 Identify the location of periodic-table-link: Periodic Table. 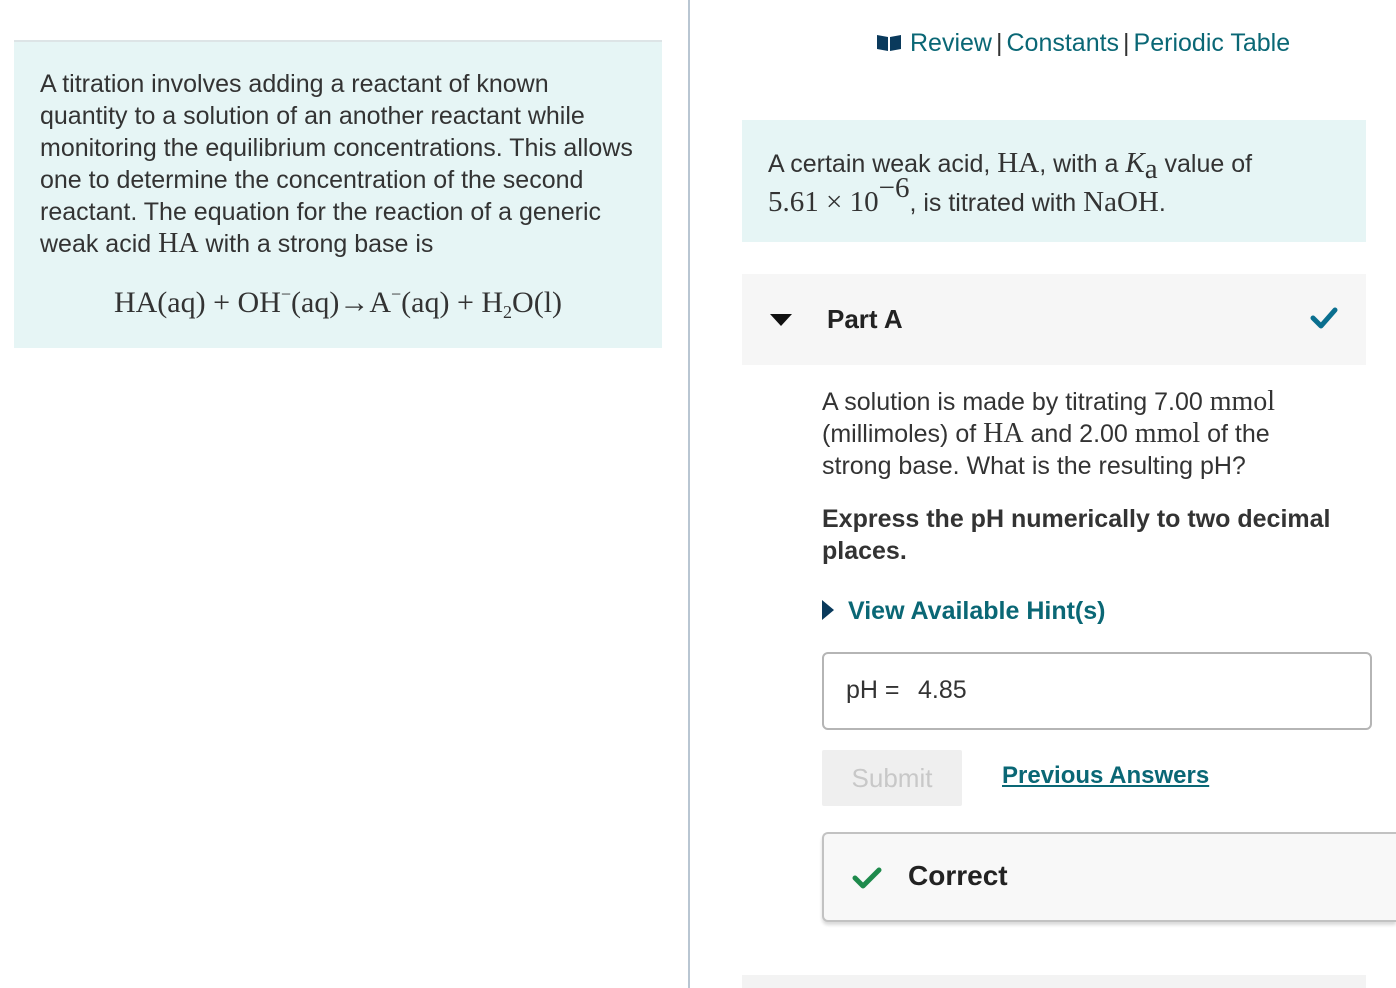
(1212, 43).